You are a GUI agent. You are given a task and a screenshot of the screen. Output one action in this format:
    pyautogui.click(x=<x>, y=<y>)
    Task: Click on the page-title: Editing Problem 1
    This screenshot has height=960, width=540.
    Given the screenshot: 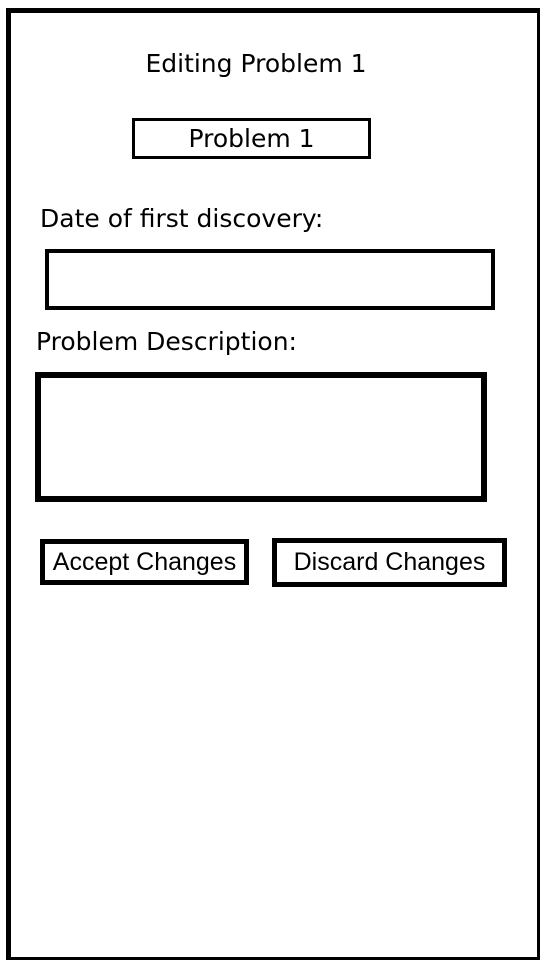 What is the action you would take?
    pyautogui.click(x=256, y=63)
    